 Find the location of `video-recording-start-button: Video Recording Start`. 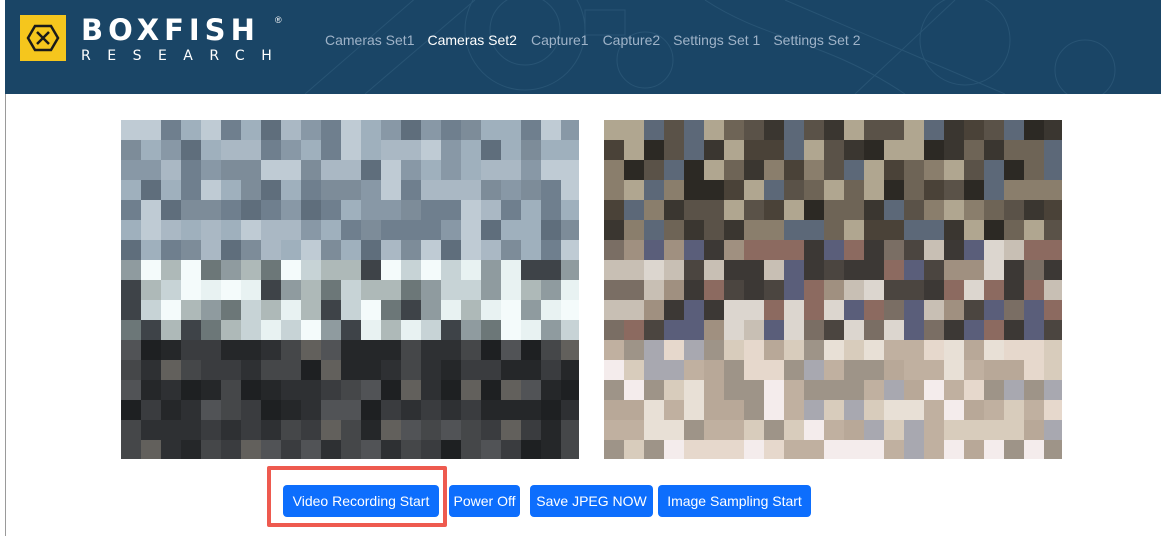

video-recording-start-button: Video Recording Start is located at coordinates (361, 501).